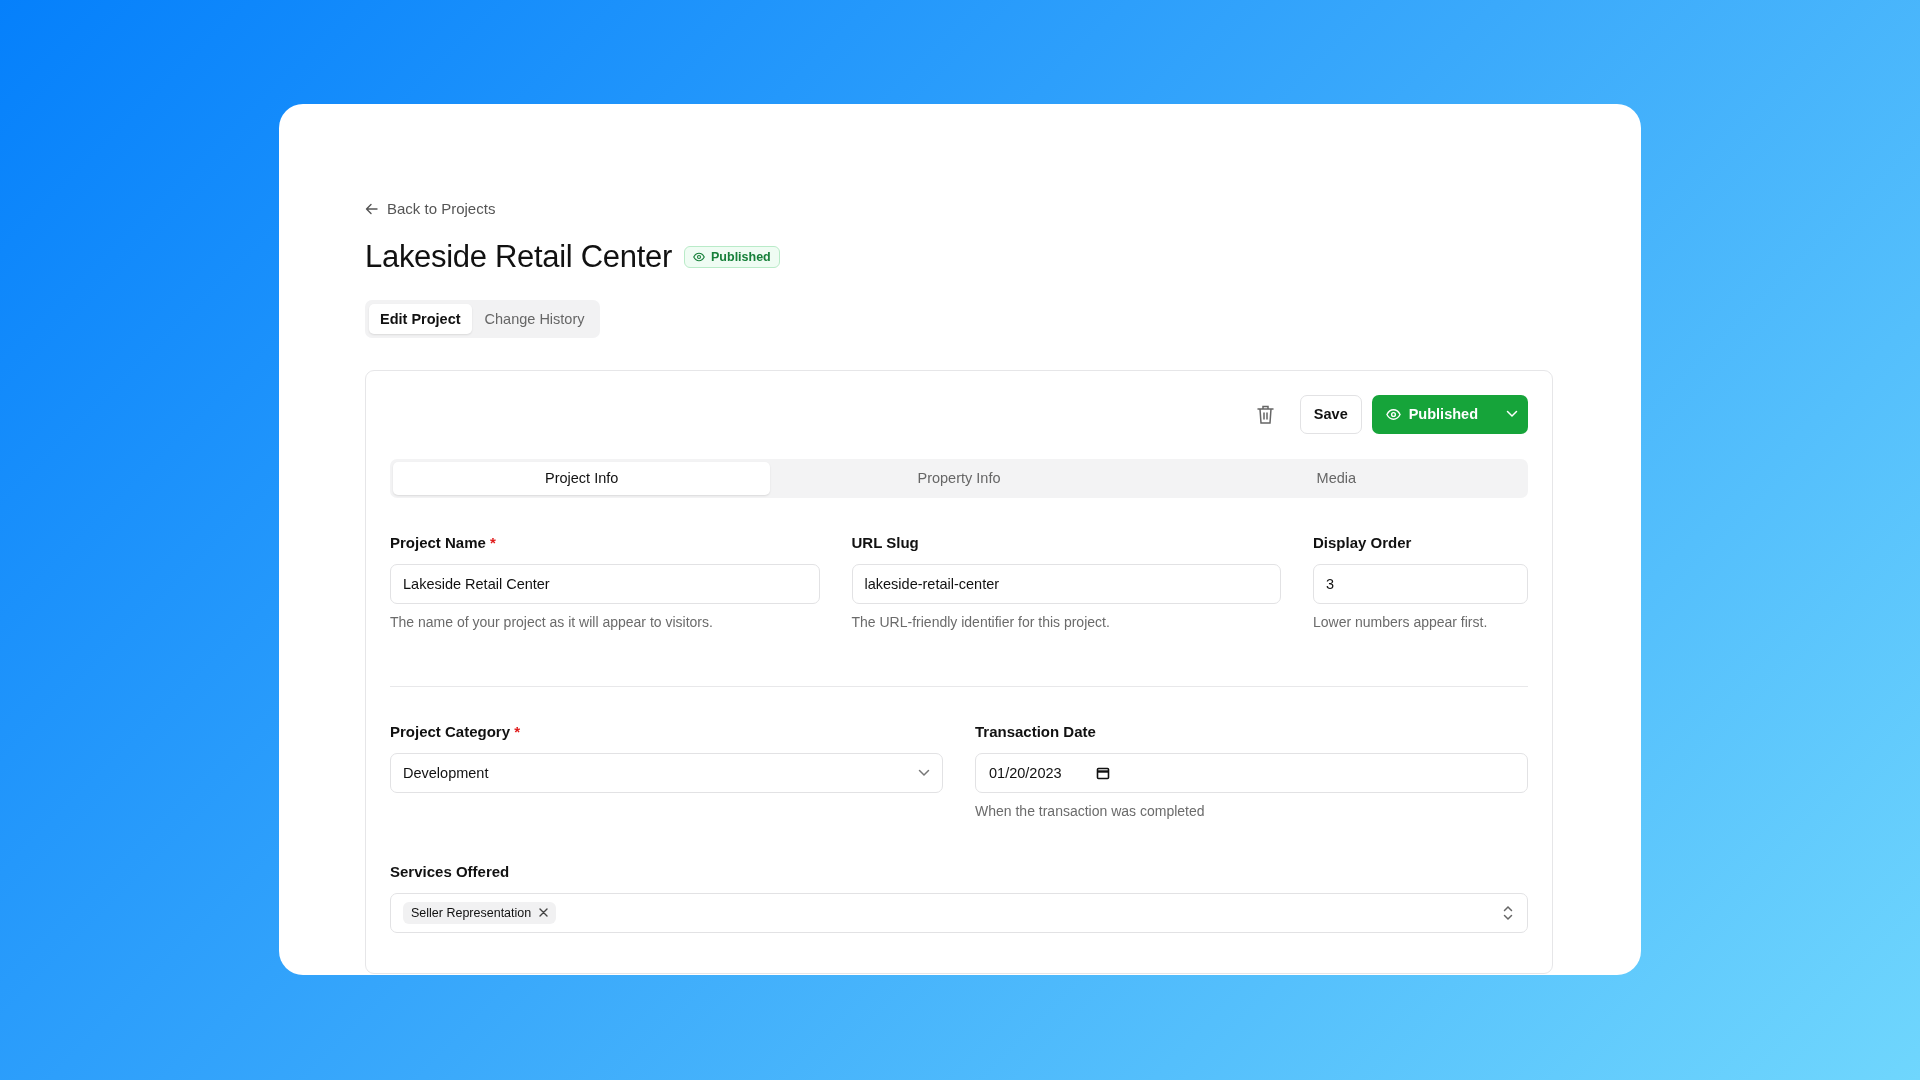 The width and height of the screenshot is (1920, 1080). Describe the element at coordinates (544, 912) in the screenshot. I see `remove-icon` at that location.